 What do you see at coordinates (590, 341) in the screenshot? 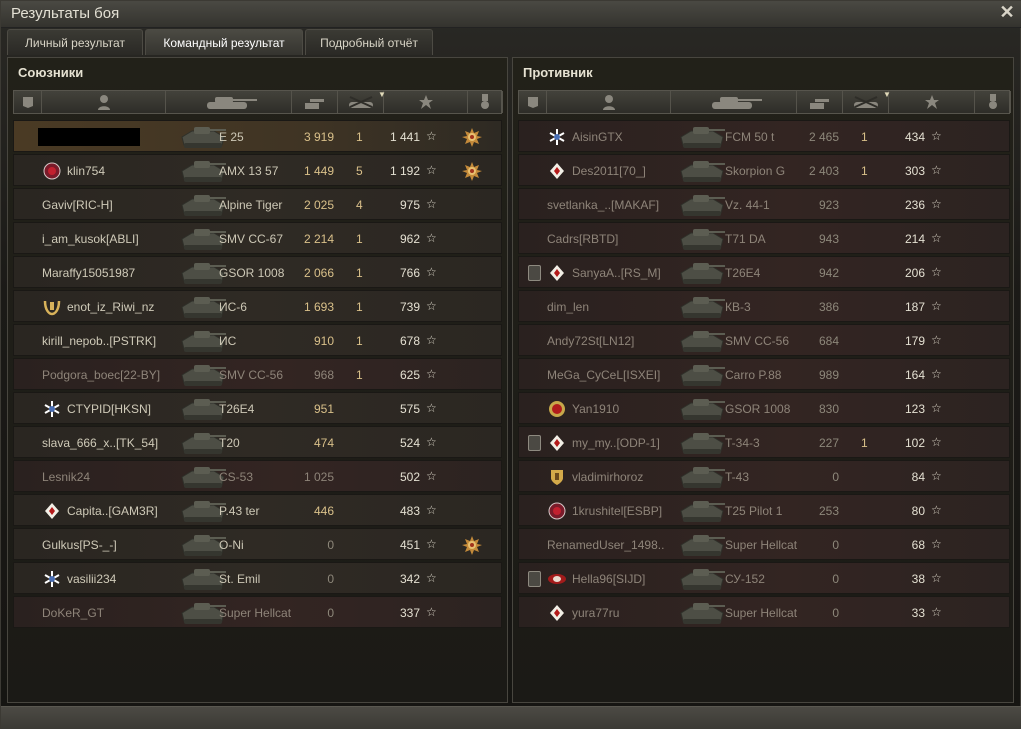
I see `player-name: Andy72St[LN12]` at bounding box center [590, 341].